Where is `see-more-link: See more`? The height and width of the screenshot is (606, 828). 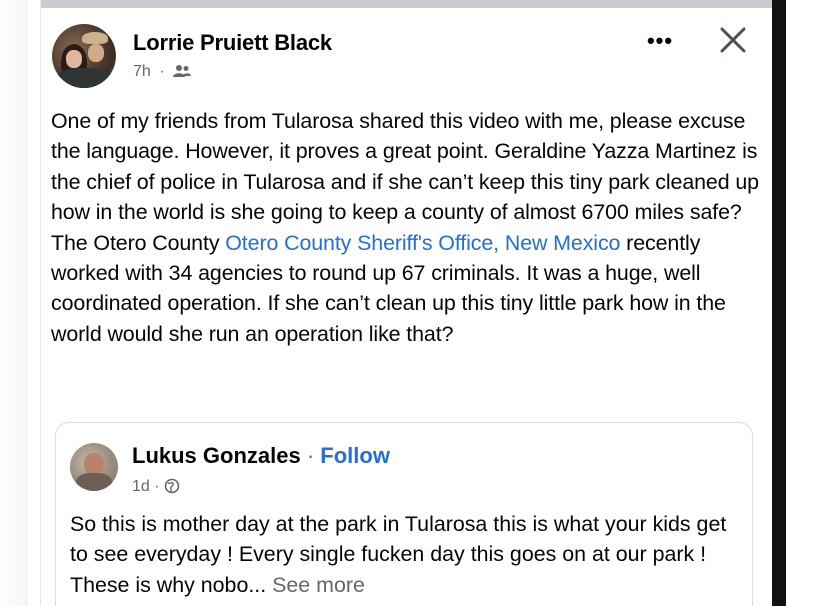
see-more-link: See more is located at coordinates (318, 585).